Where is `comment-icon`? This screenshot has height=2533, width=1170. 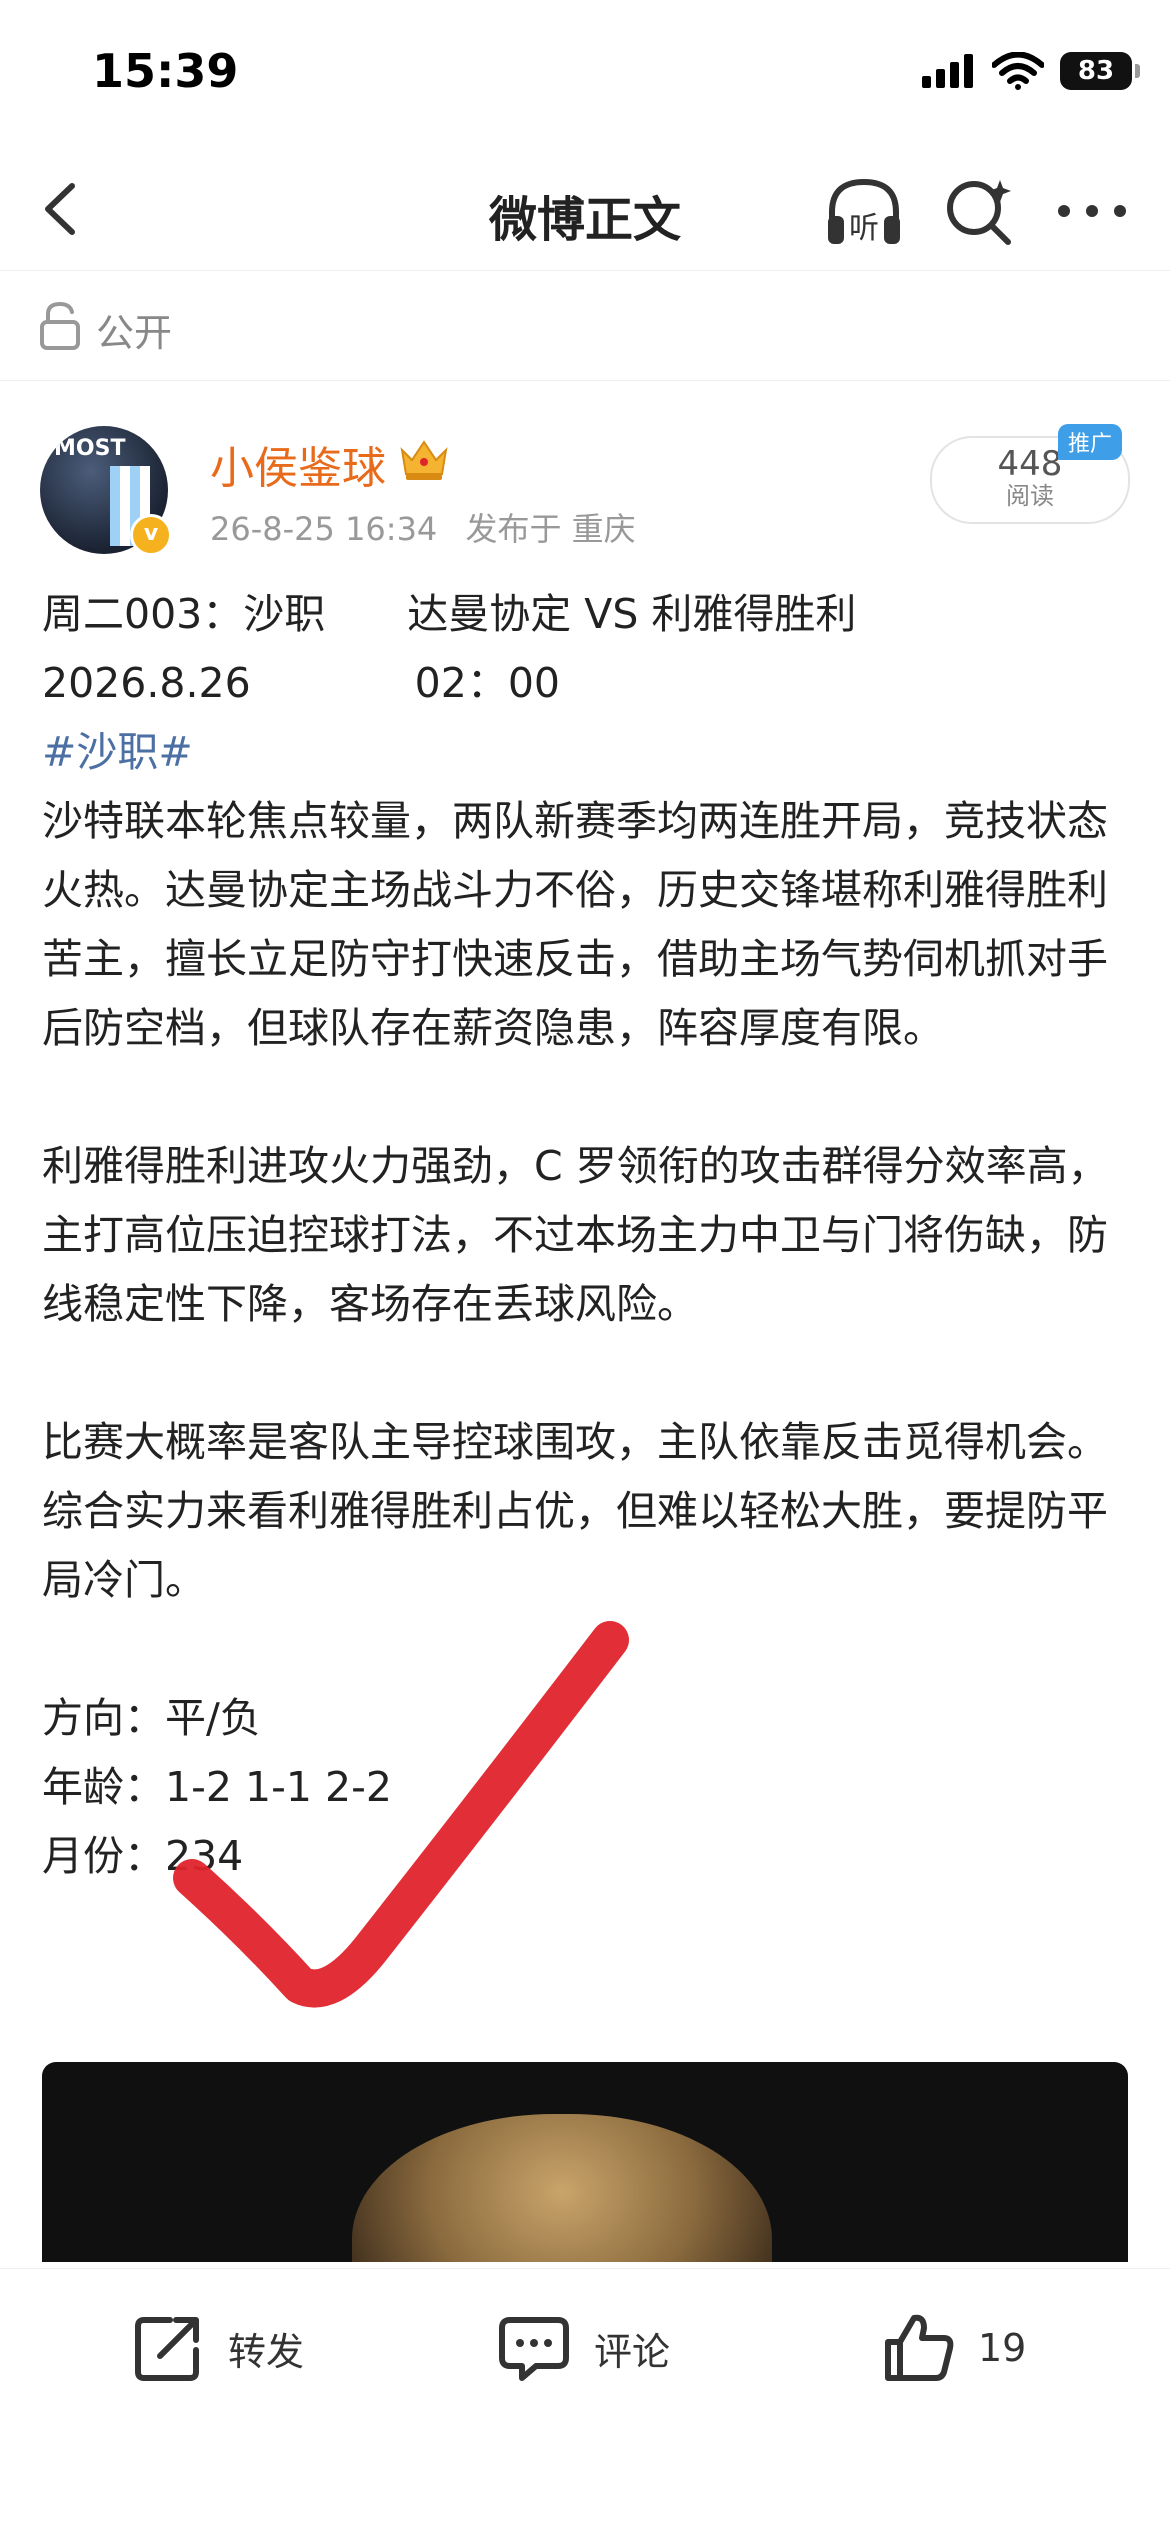 comment-icon is located at coordinates (534, 2349).